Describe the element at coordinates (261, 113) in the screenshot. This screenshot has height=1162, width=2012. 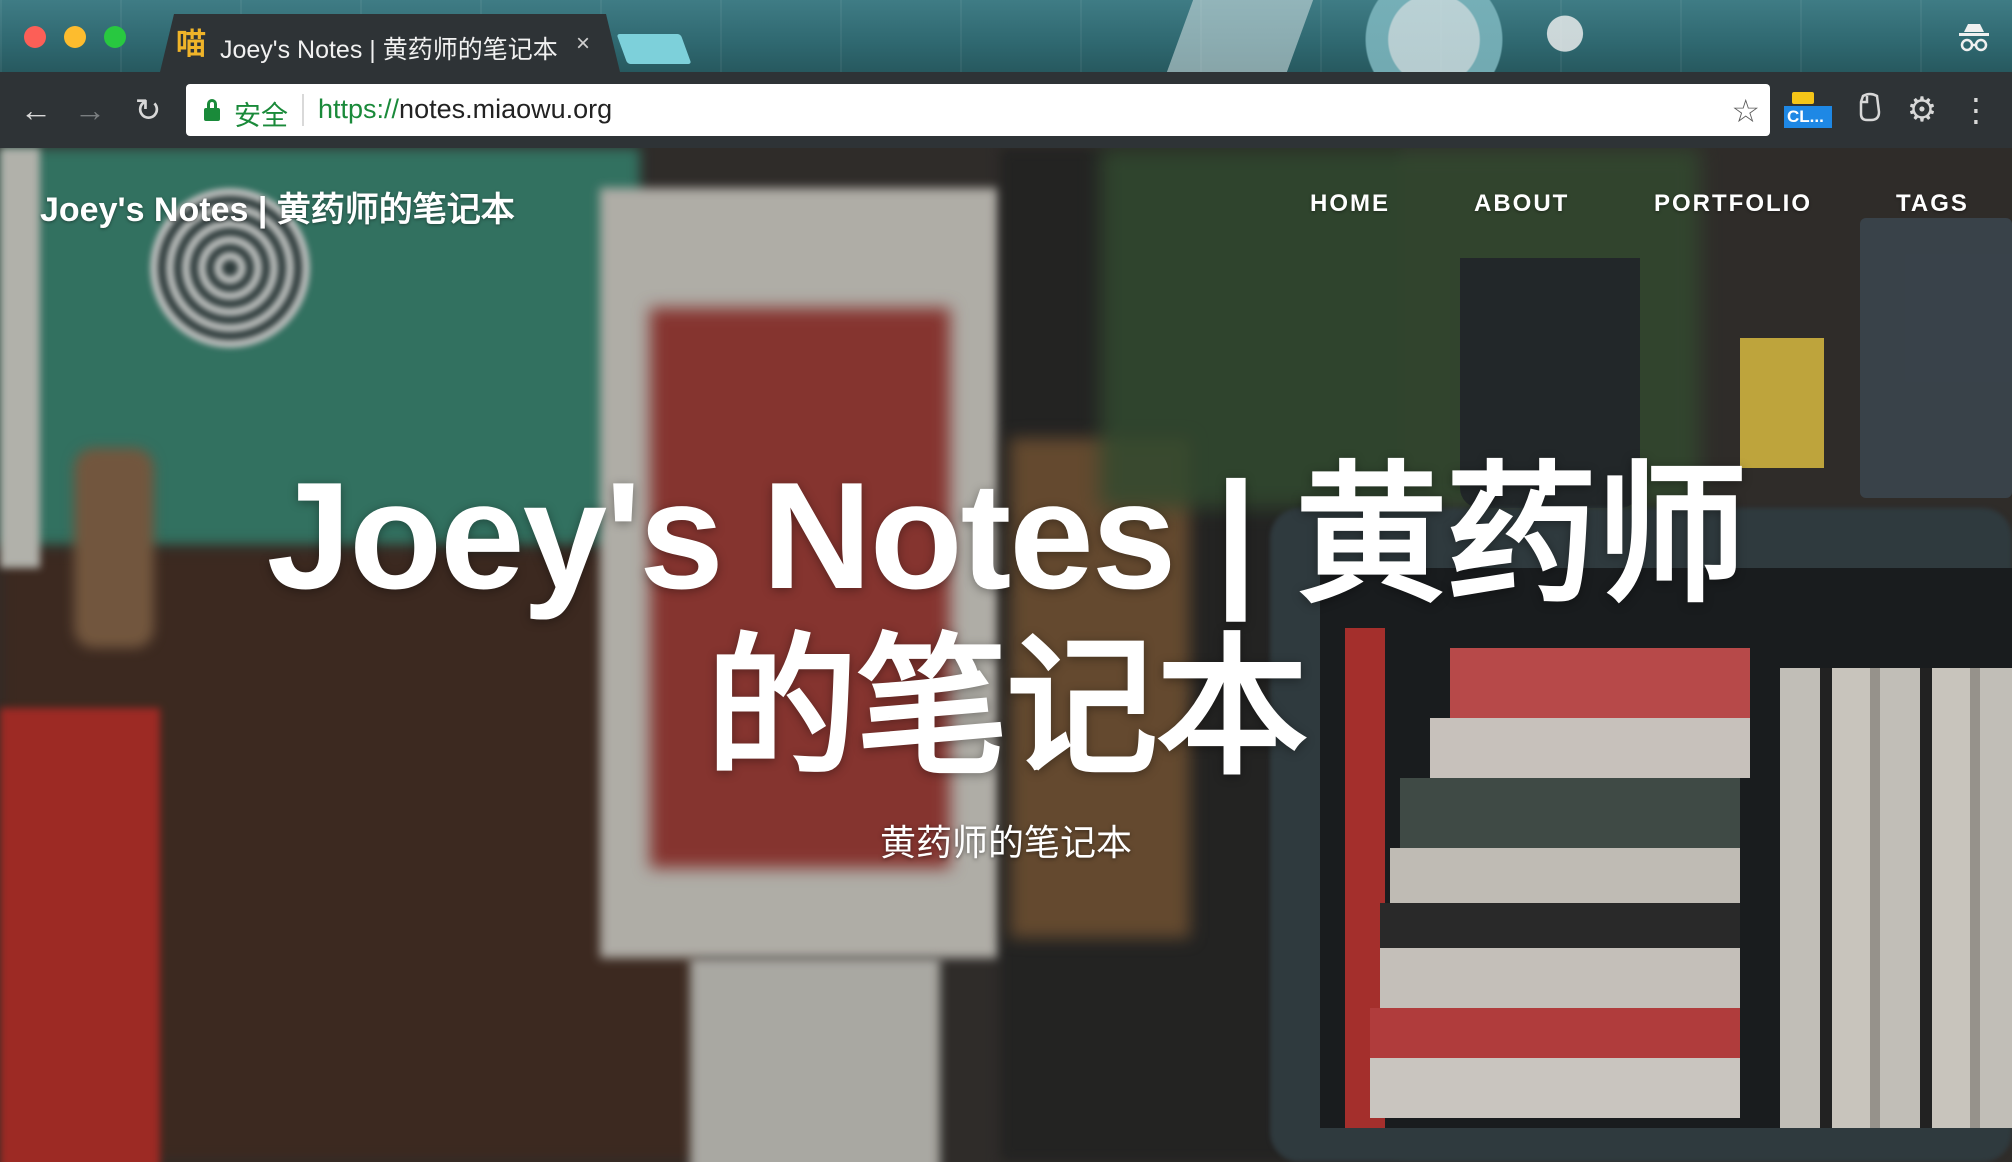
I see `secure-label: 安全` at that location.